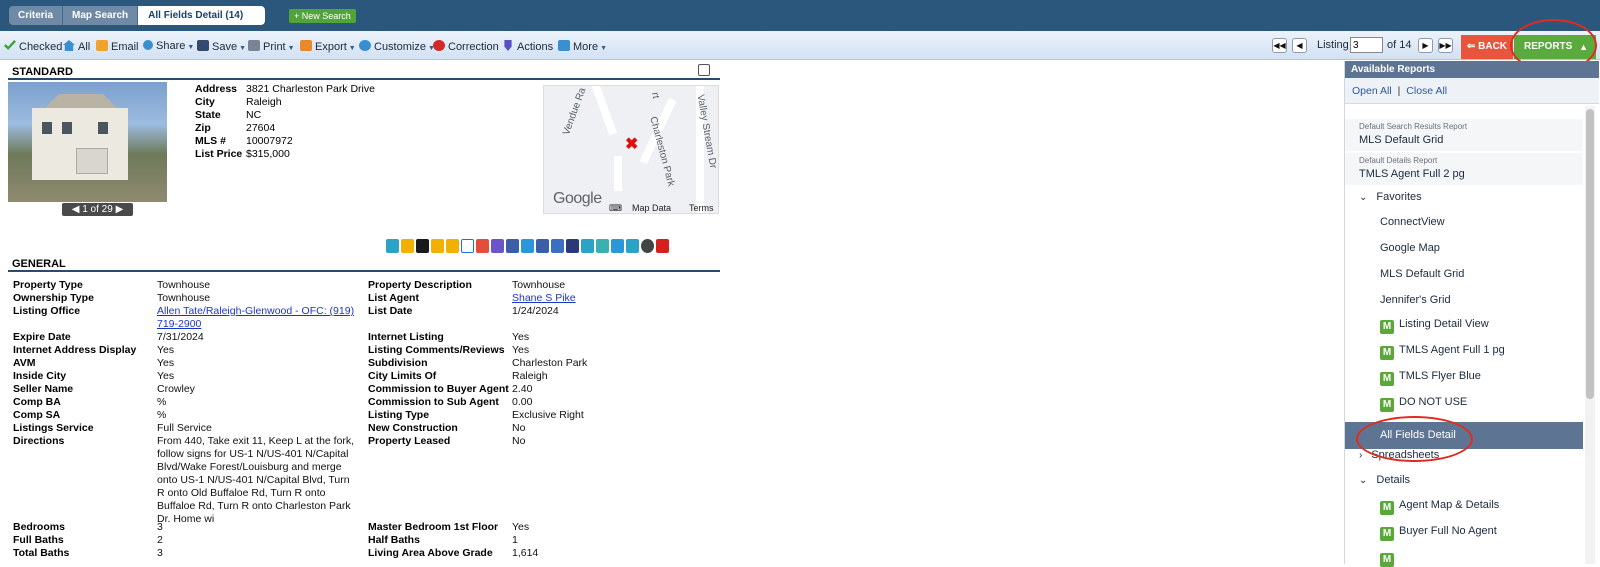  Describe the element at coordinates (87, 142) in the screenshot. I see `property-photo` at that location.